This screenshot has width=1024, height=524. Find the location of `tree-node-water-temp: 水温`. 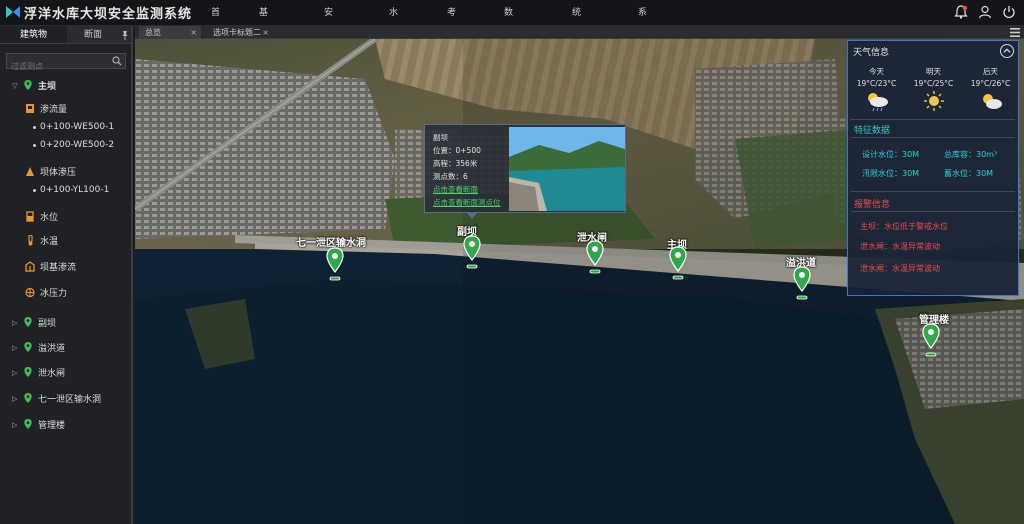

tree-node-water-temp: 水温 is located at coordinates (41, 240).